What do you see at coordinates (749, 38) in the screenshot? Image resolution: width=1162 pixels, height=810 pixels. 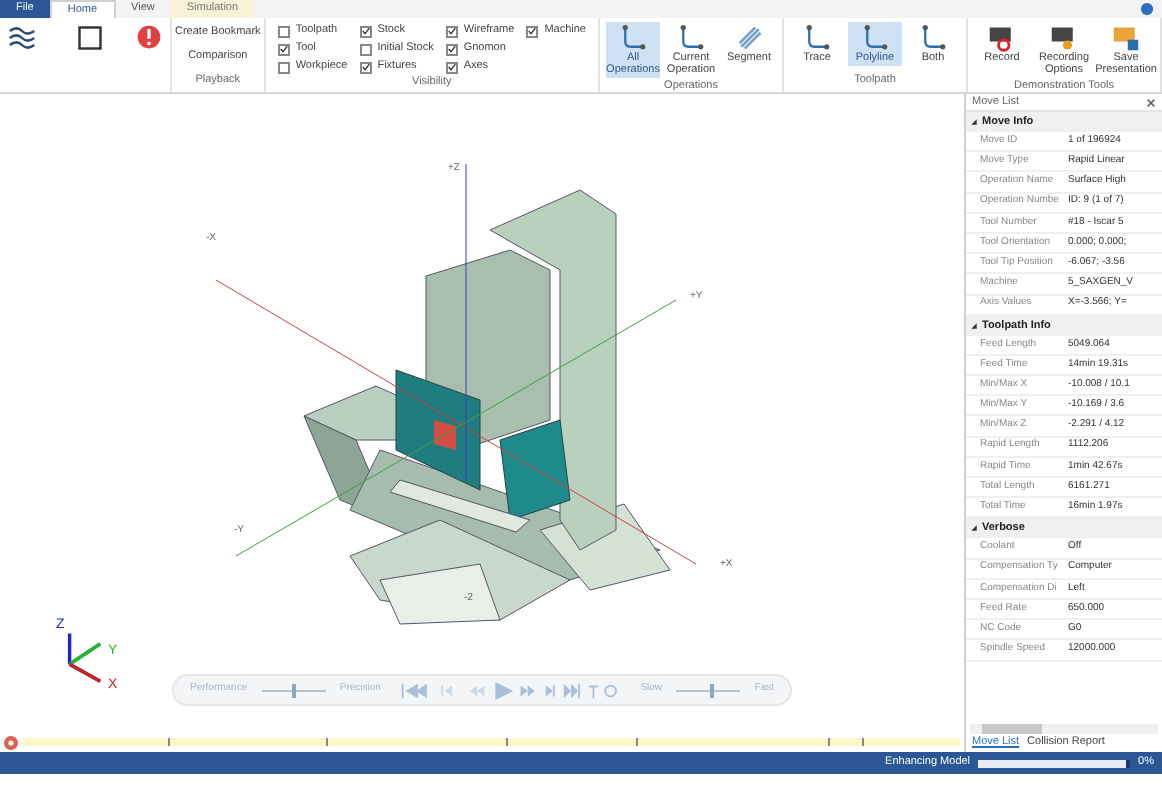 I see `hatch-icon` at bounding box center [749, 38].